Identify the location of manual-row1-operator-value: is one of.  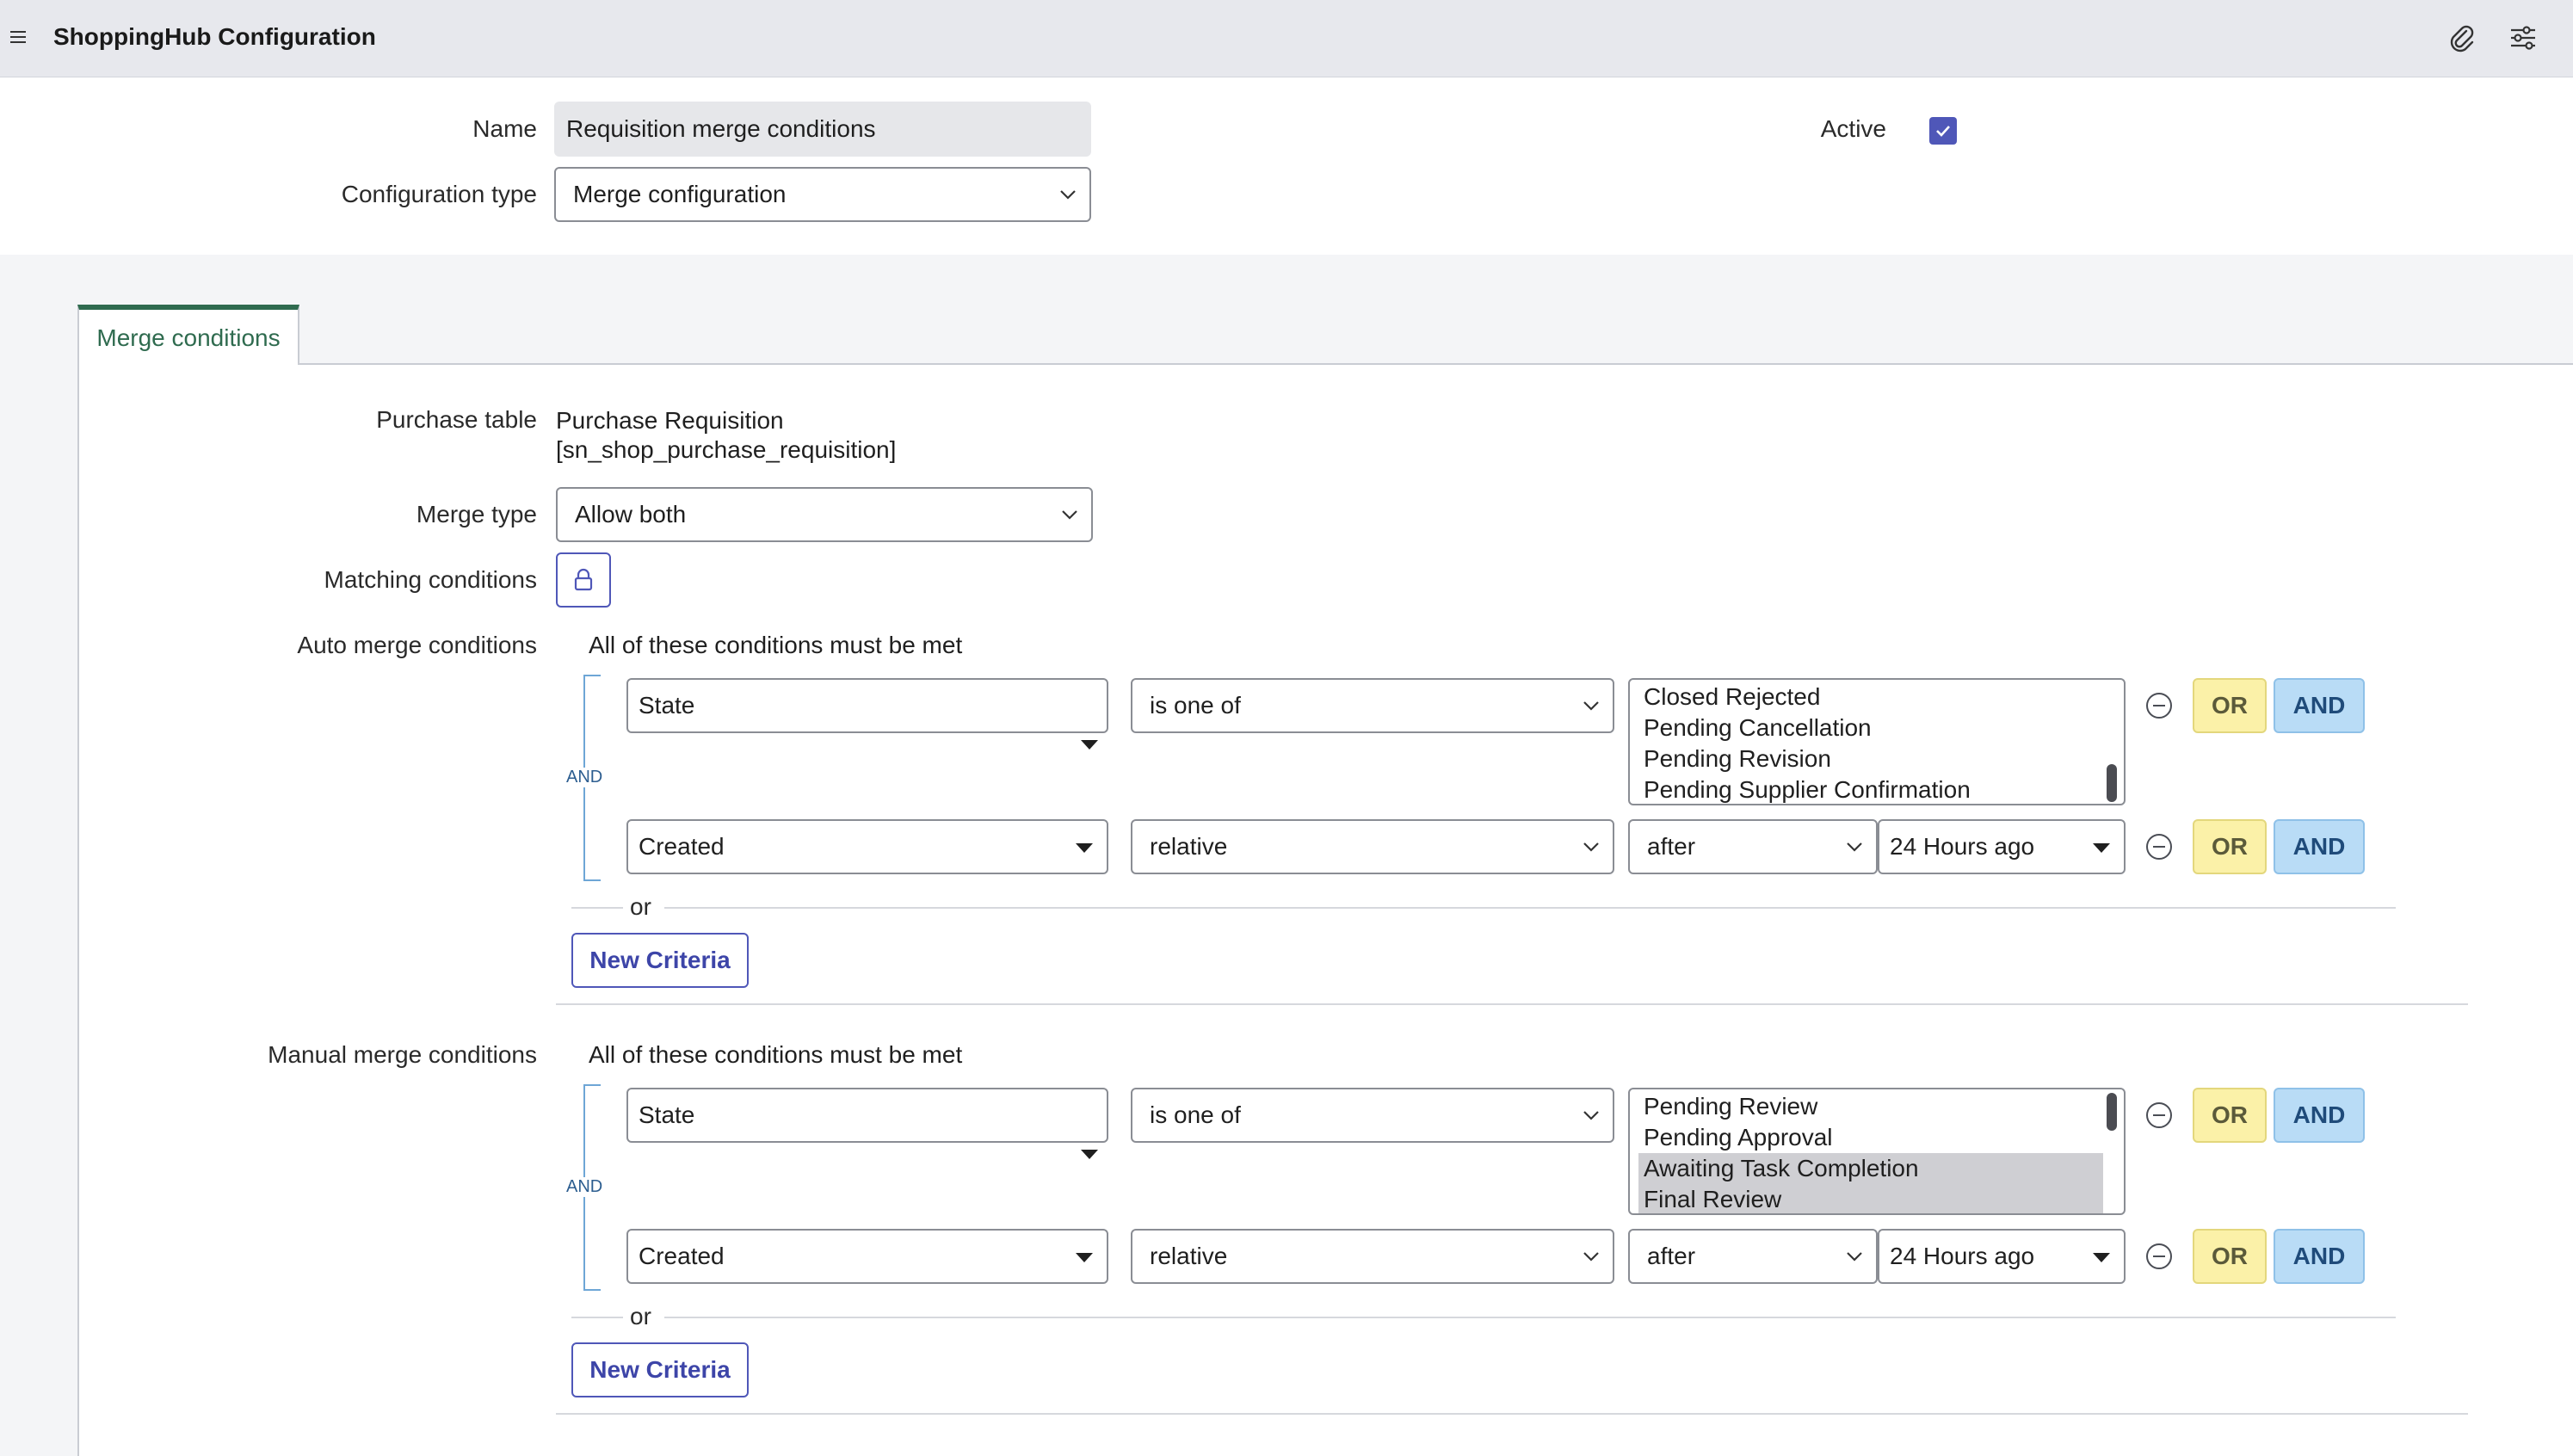
(1195, 1115).